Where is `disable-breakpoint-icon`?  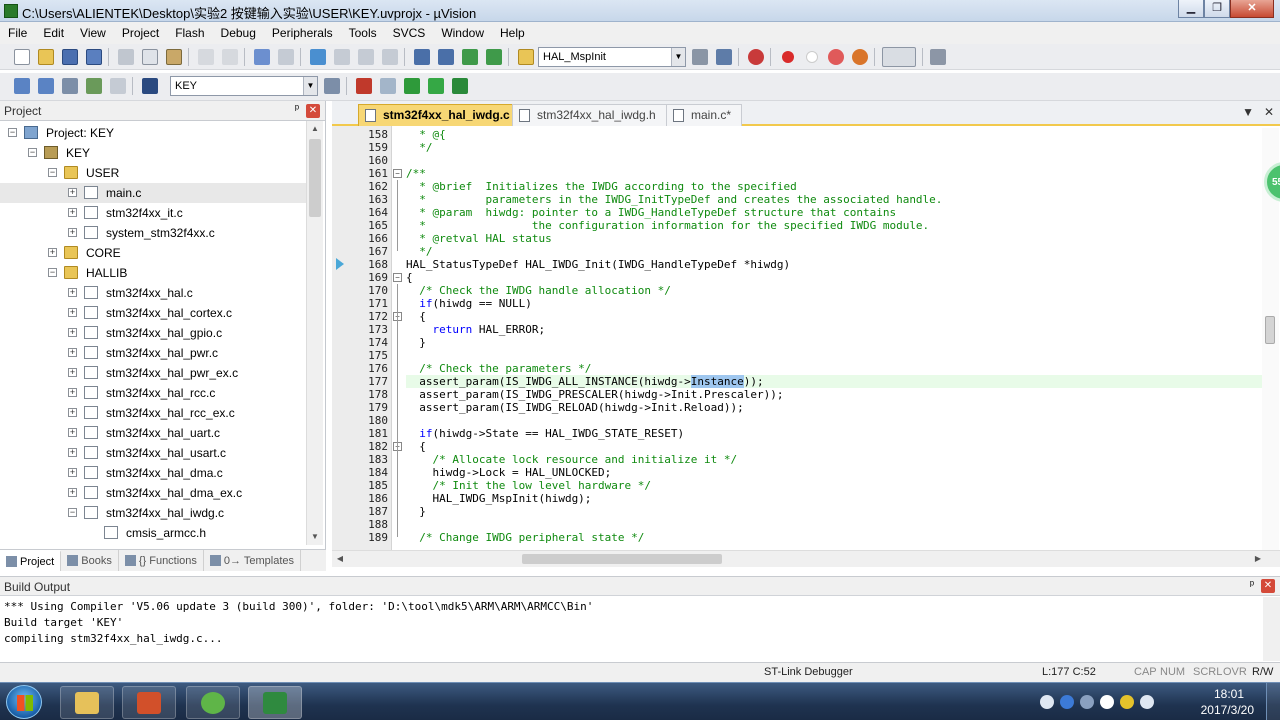
disable-breakpoint-icon is located at coordinates (812, 57).